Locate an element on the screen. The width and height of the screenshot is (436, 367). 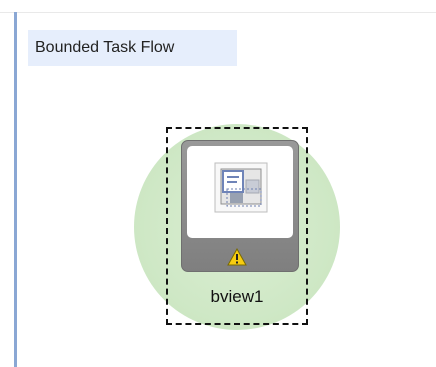
view-activity-tile is located at coordinates (240, 206).